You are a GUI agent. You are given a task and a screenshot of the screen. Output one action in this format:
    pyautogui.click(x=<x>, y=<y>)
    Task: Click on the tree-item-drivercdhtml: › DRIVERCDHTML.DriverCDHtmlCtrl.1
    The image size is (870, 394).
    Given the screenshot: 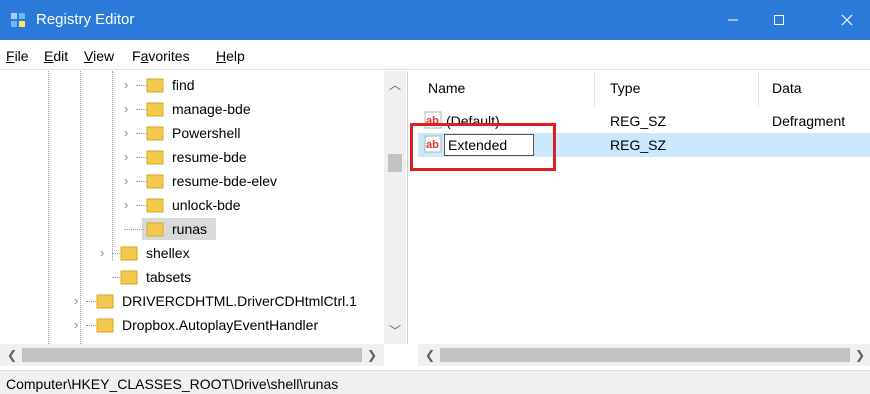 What is the action you would take?
    pyautogui.click(x=190, y=301)
    